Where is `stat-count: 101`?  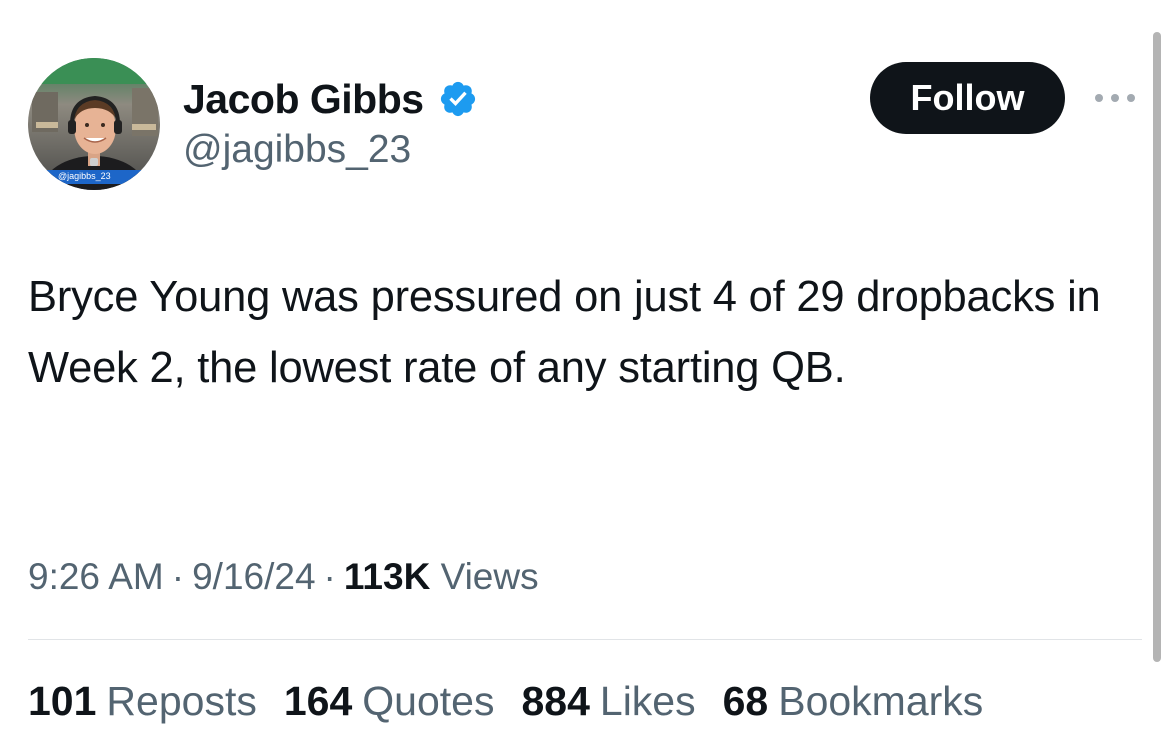
stat-count: 101 is located at coordinates (62, 701).